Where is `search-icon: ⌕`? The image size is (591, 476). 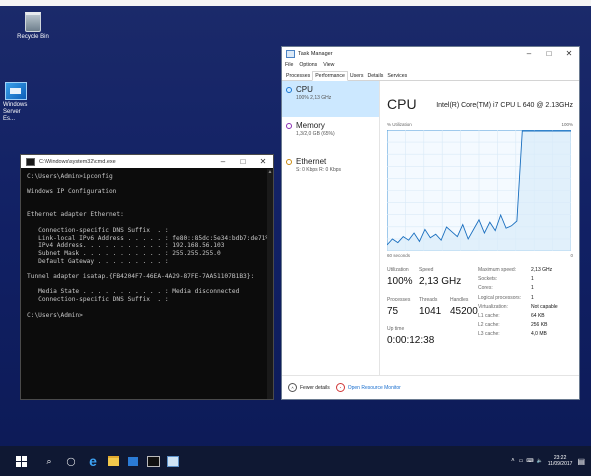
search-icon: ⌕ is located at coordinates (49, 461).